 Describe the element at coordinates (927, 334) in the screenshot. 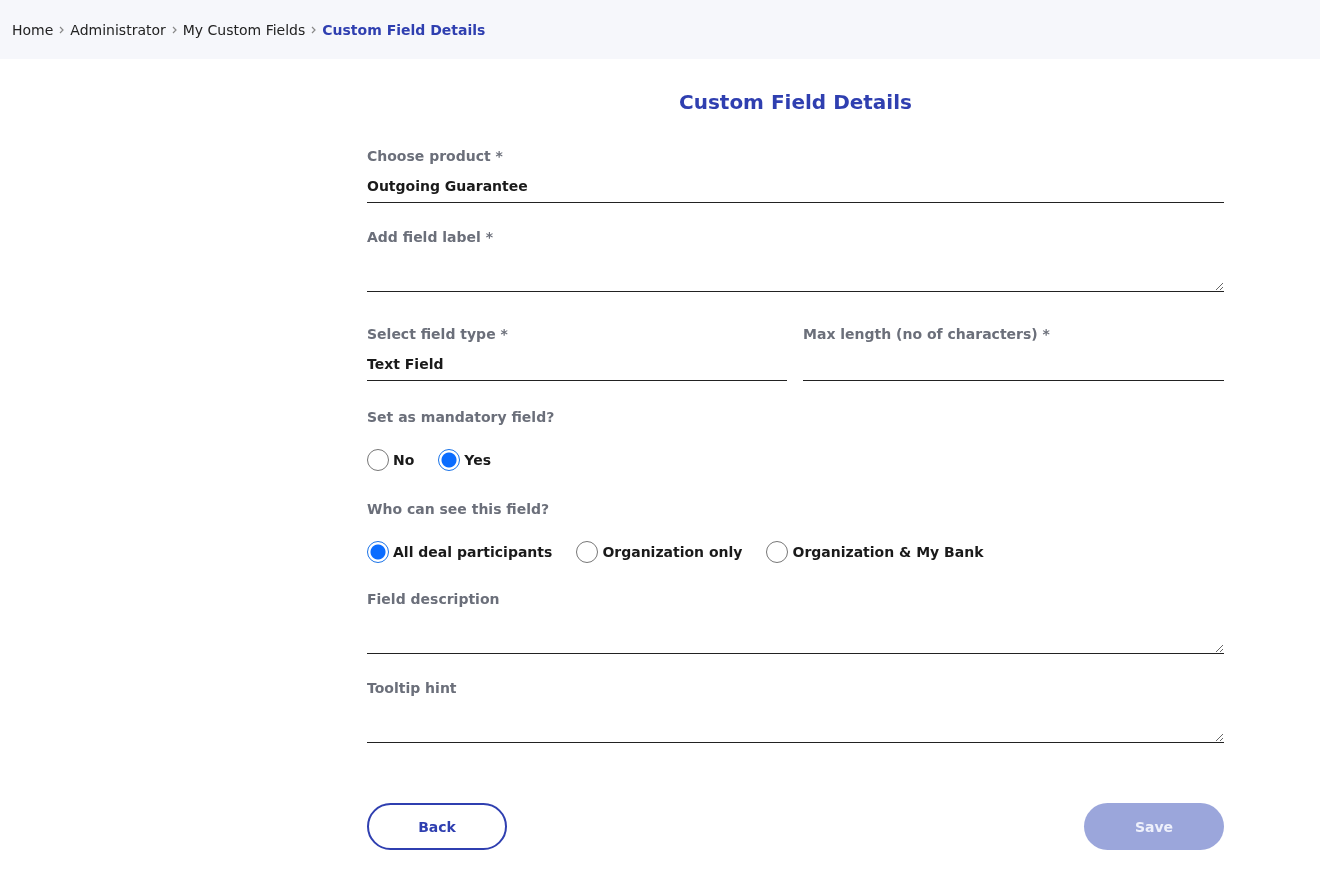

I see `field-label: Max length (no of characters) *` at that location.